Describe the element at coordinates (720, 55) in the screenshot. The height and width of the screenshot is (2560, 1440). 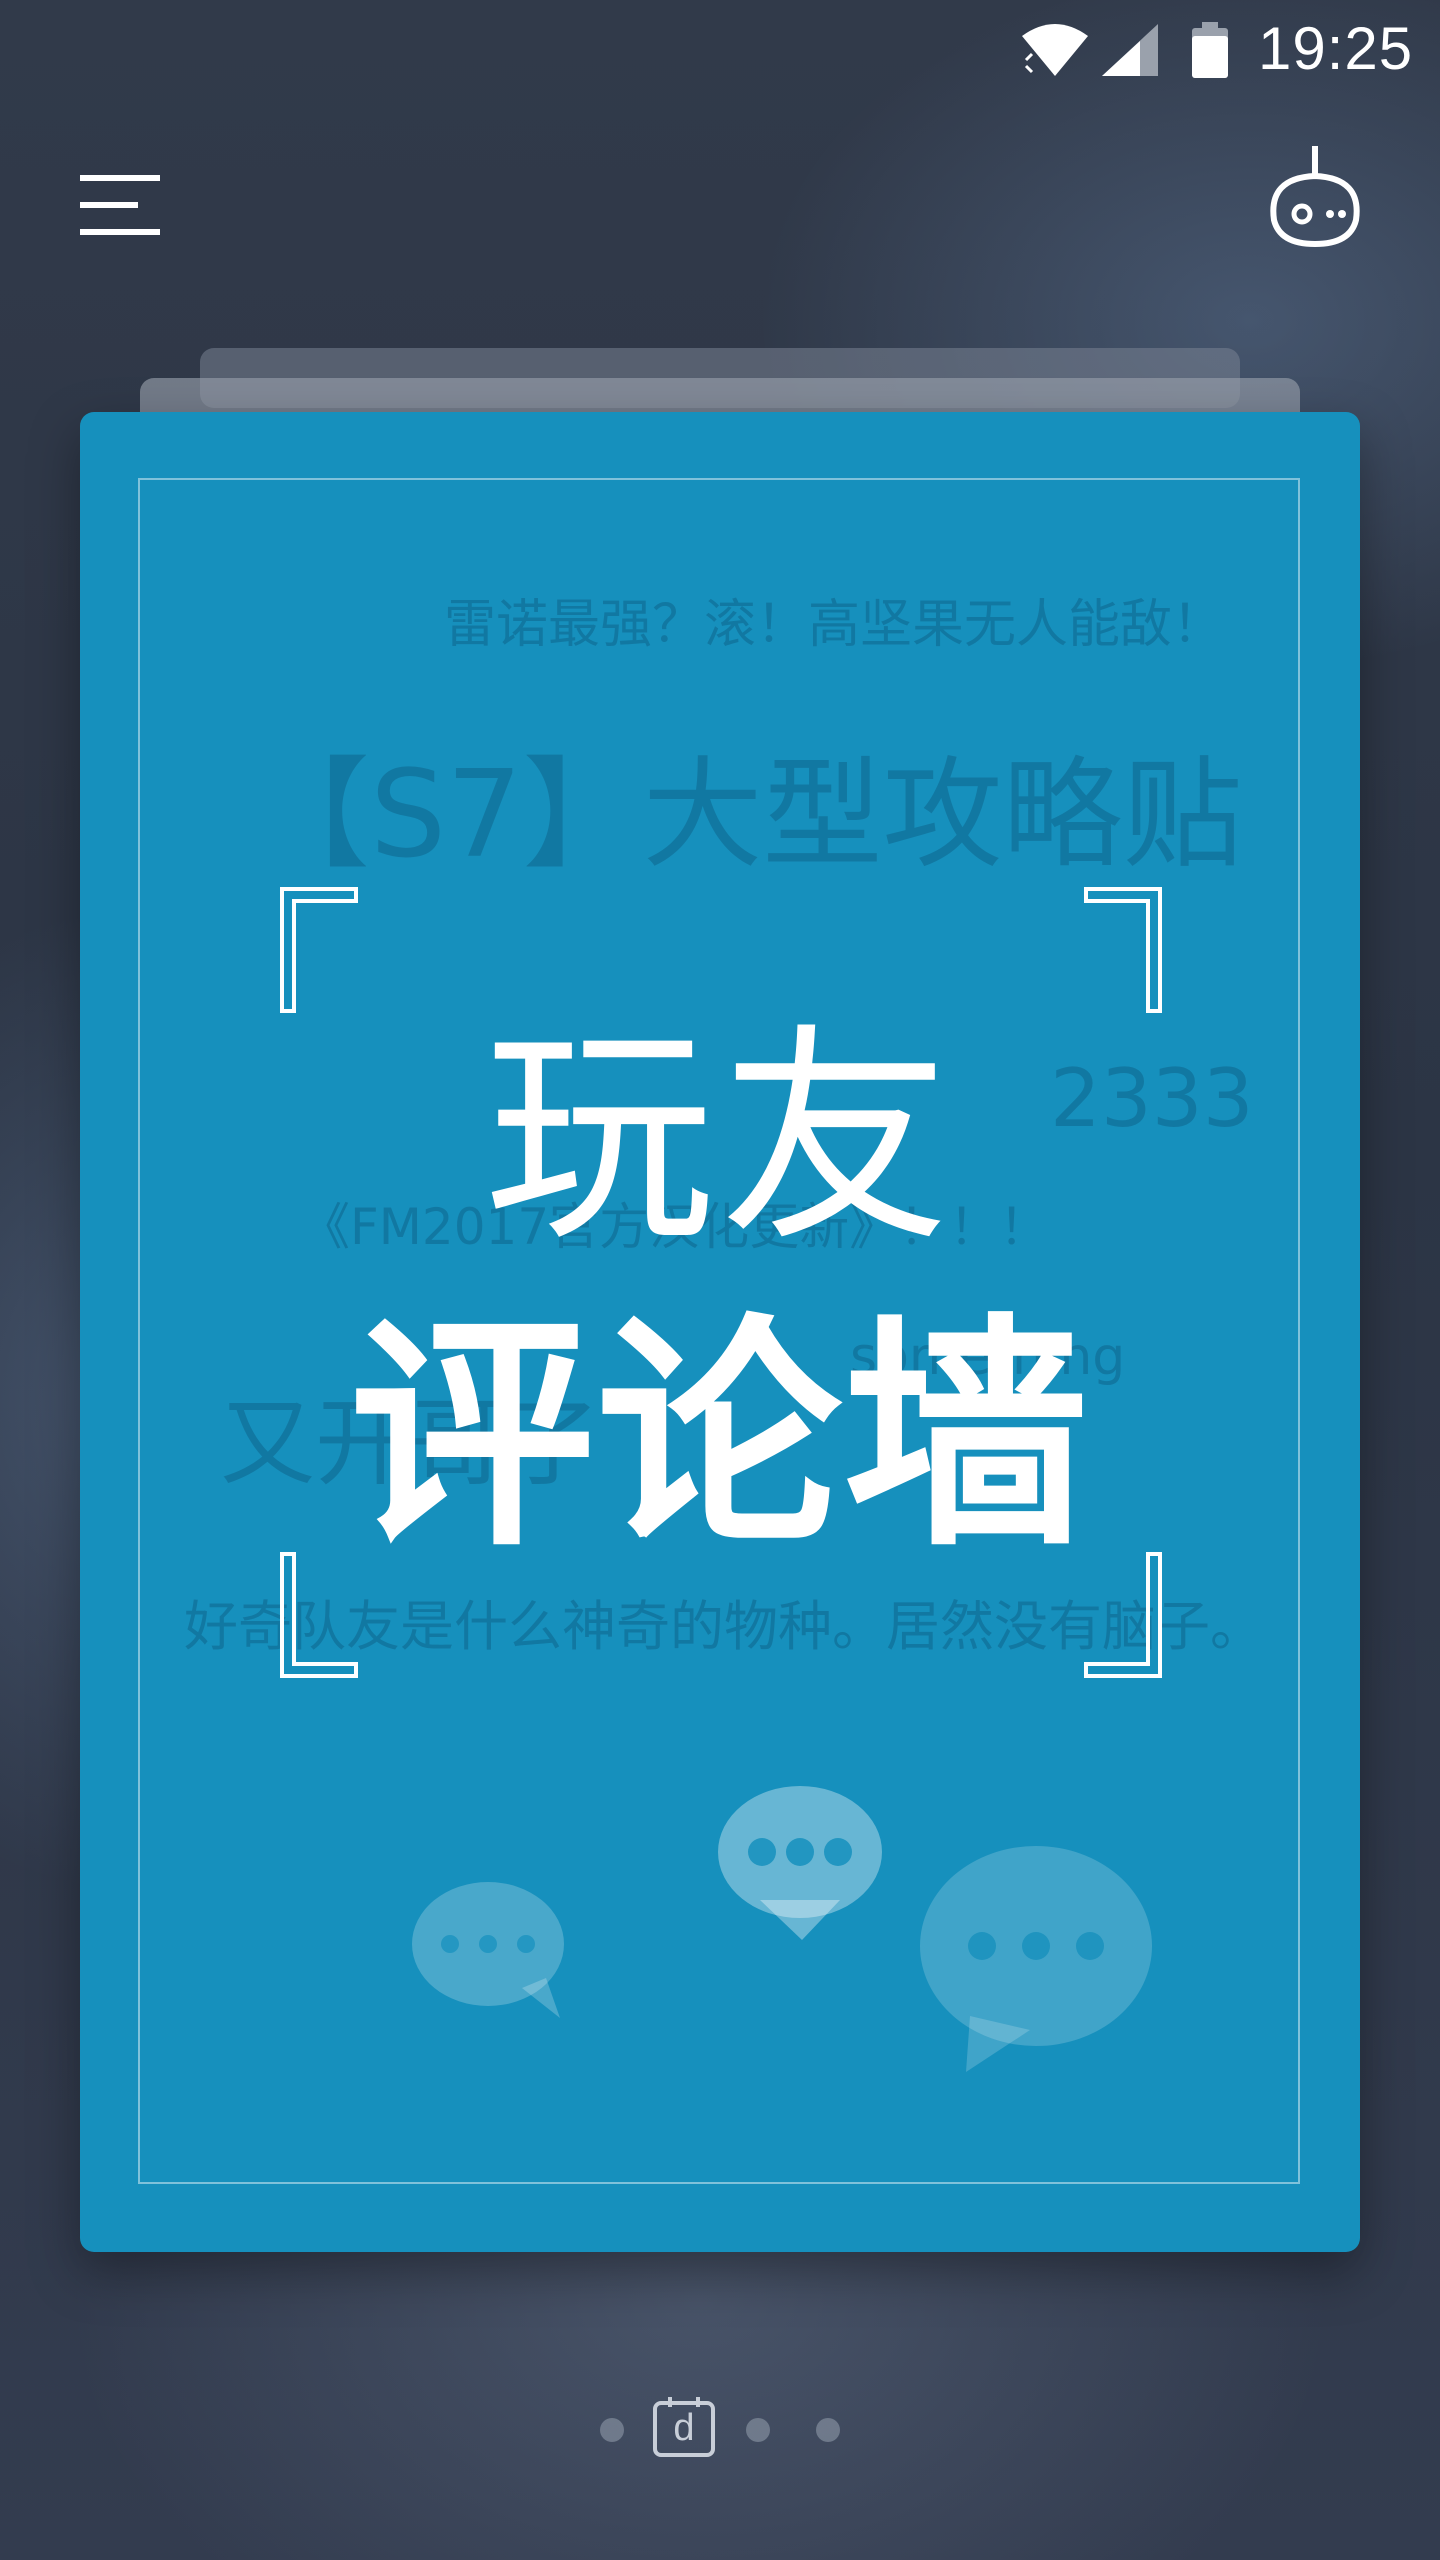
I see `status-bar: 19:25` at that location.